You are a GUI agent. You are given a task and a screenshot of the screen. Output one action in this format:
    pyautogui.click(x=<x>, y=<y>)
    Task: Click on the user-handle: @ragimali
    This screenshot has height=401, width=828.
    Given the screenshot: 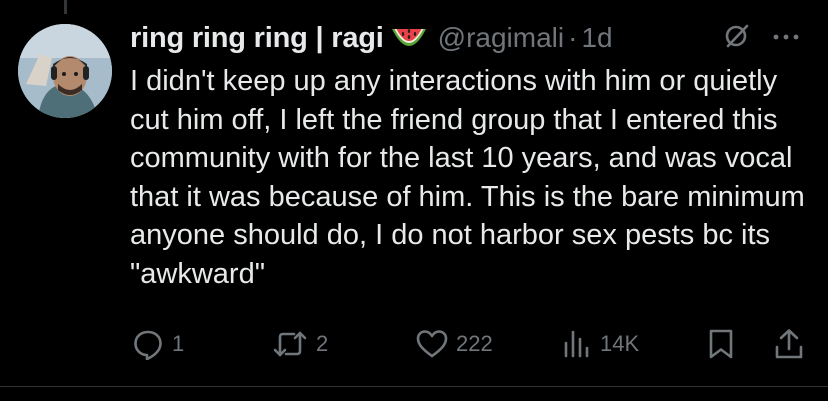 What is the action you would take?
    pyautogui.click(x=501, y=38)
    